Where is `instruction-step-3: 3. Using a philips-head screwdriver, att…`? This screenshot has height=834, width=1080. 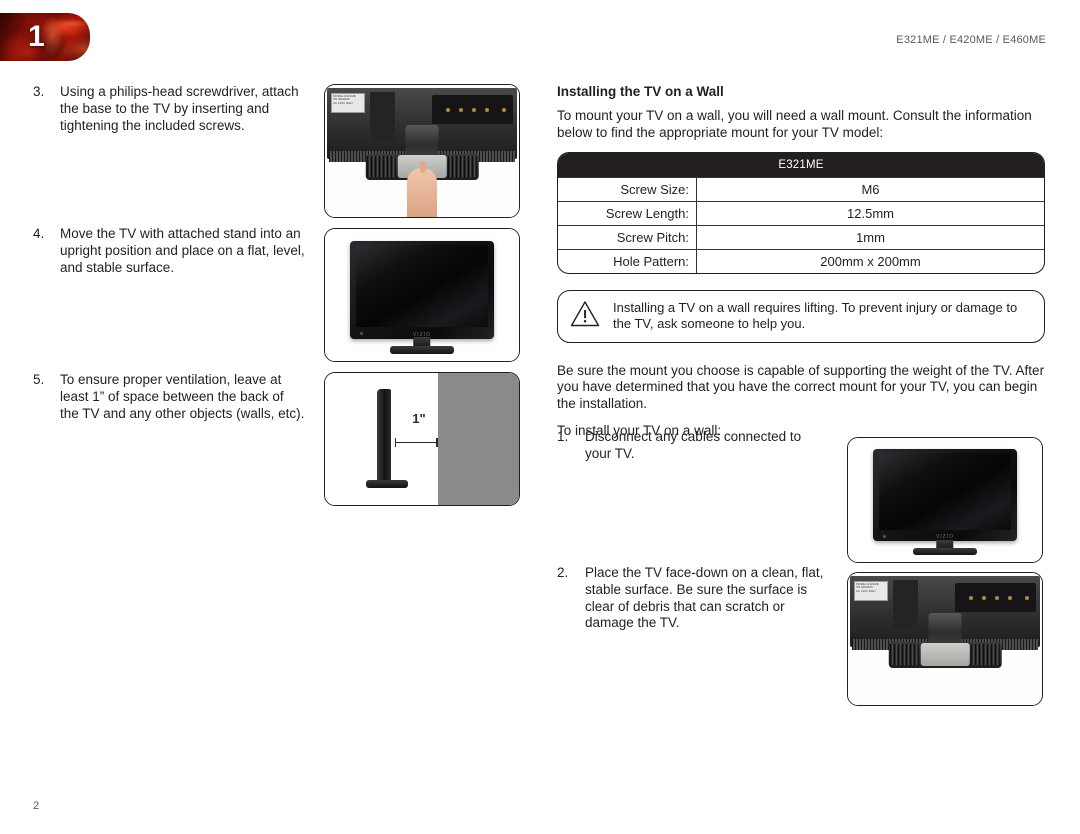
instruction-step-3: 3. Using a philips-head screwdriver, att… is located at coordinates (169, 109).